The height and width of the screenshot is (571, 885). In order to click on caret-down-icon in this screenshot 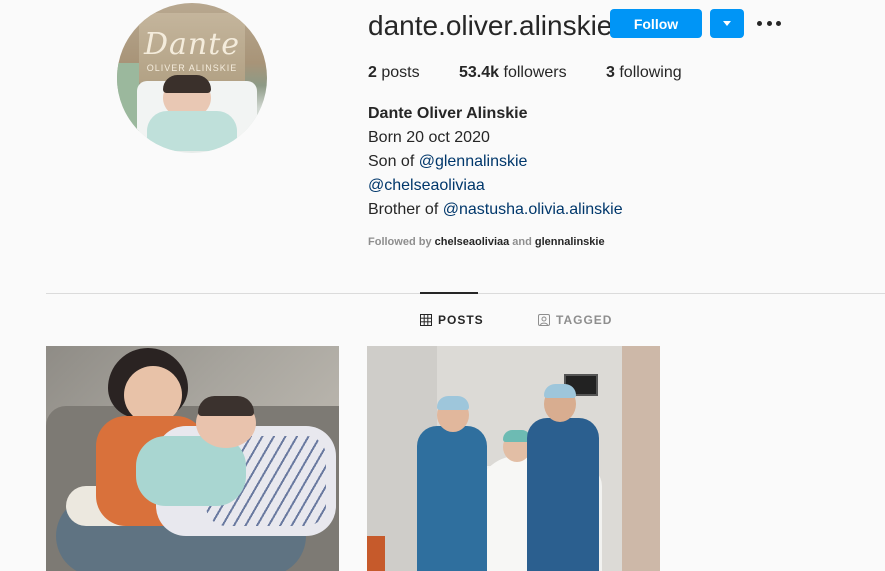, I will do `click(727, 23)`.